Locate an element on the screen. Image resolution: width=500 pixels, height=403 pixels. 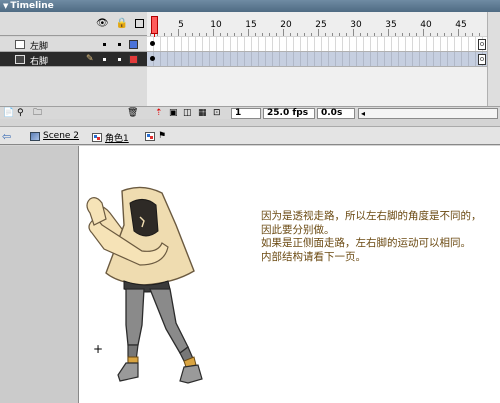
breadcrumb-scene: Scene 2 is located at coordinates (54, 136).